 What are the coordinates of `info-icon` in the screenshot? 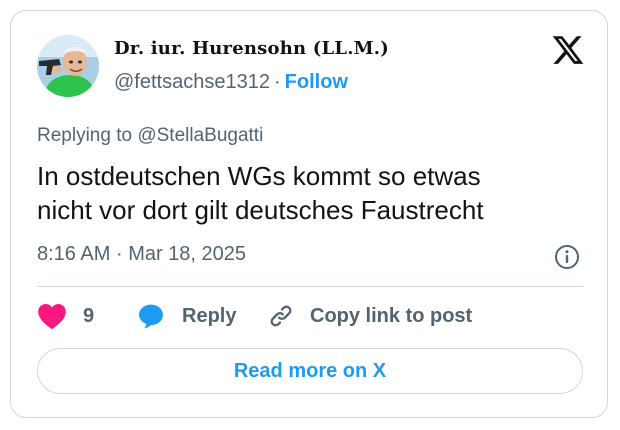 It's located at (567, 257).